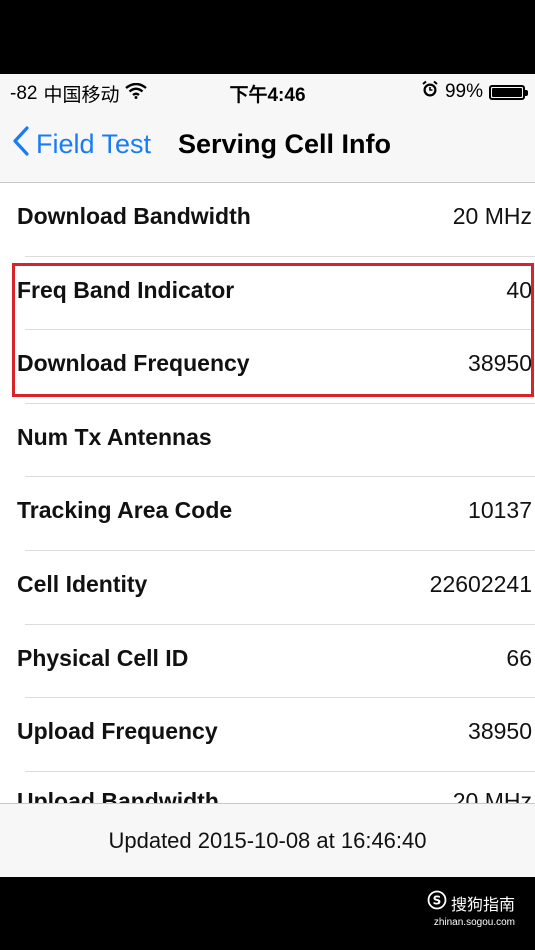 The image size is (535, 950). I want to click on page-title: Serving Cell Info, so click(285, 144).